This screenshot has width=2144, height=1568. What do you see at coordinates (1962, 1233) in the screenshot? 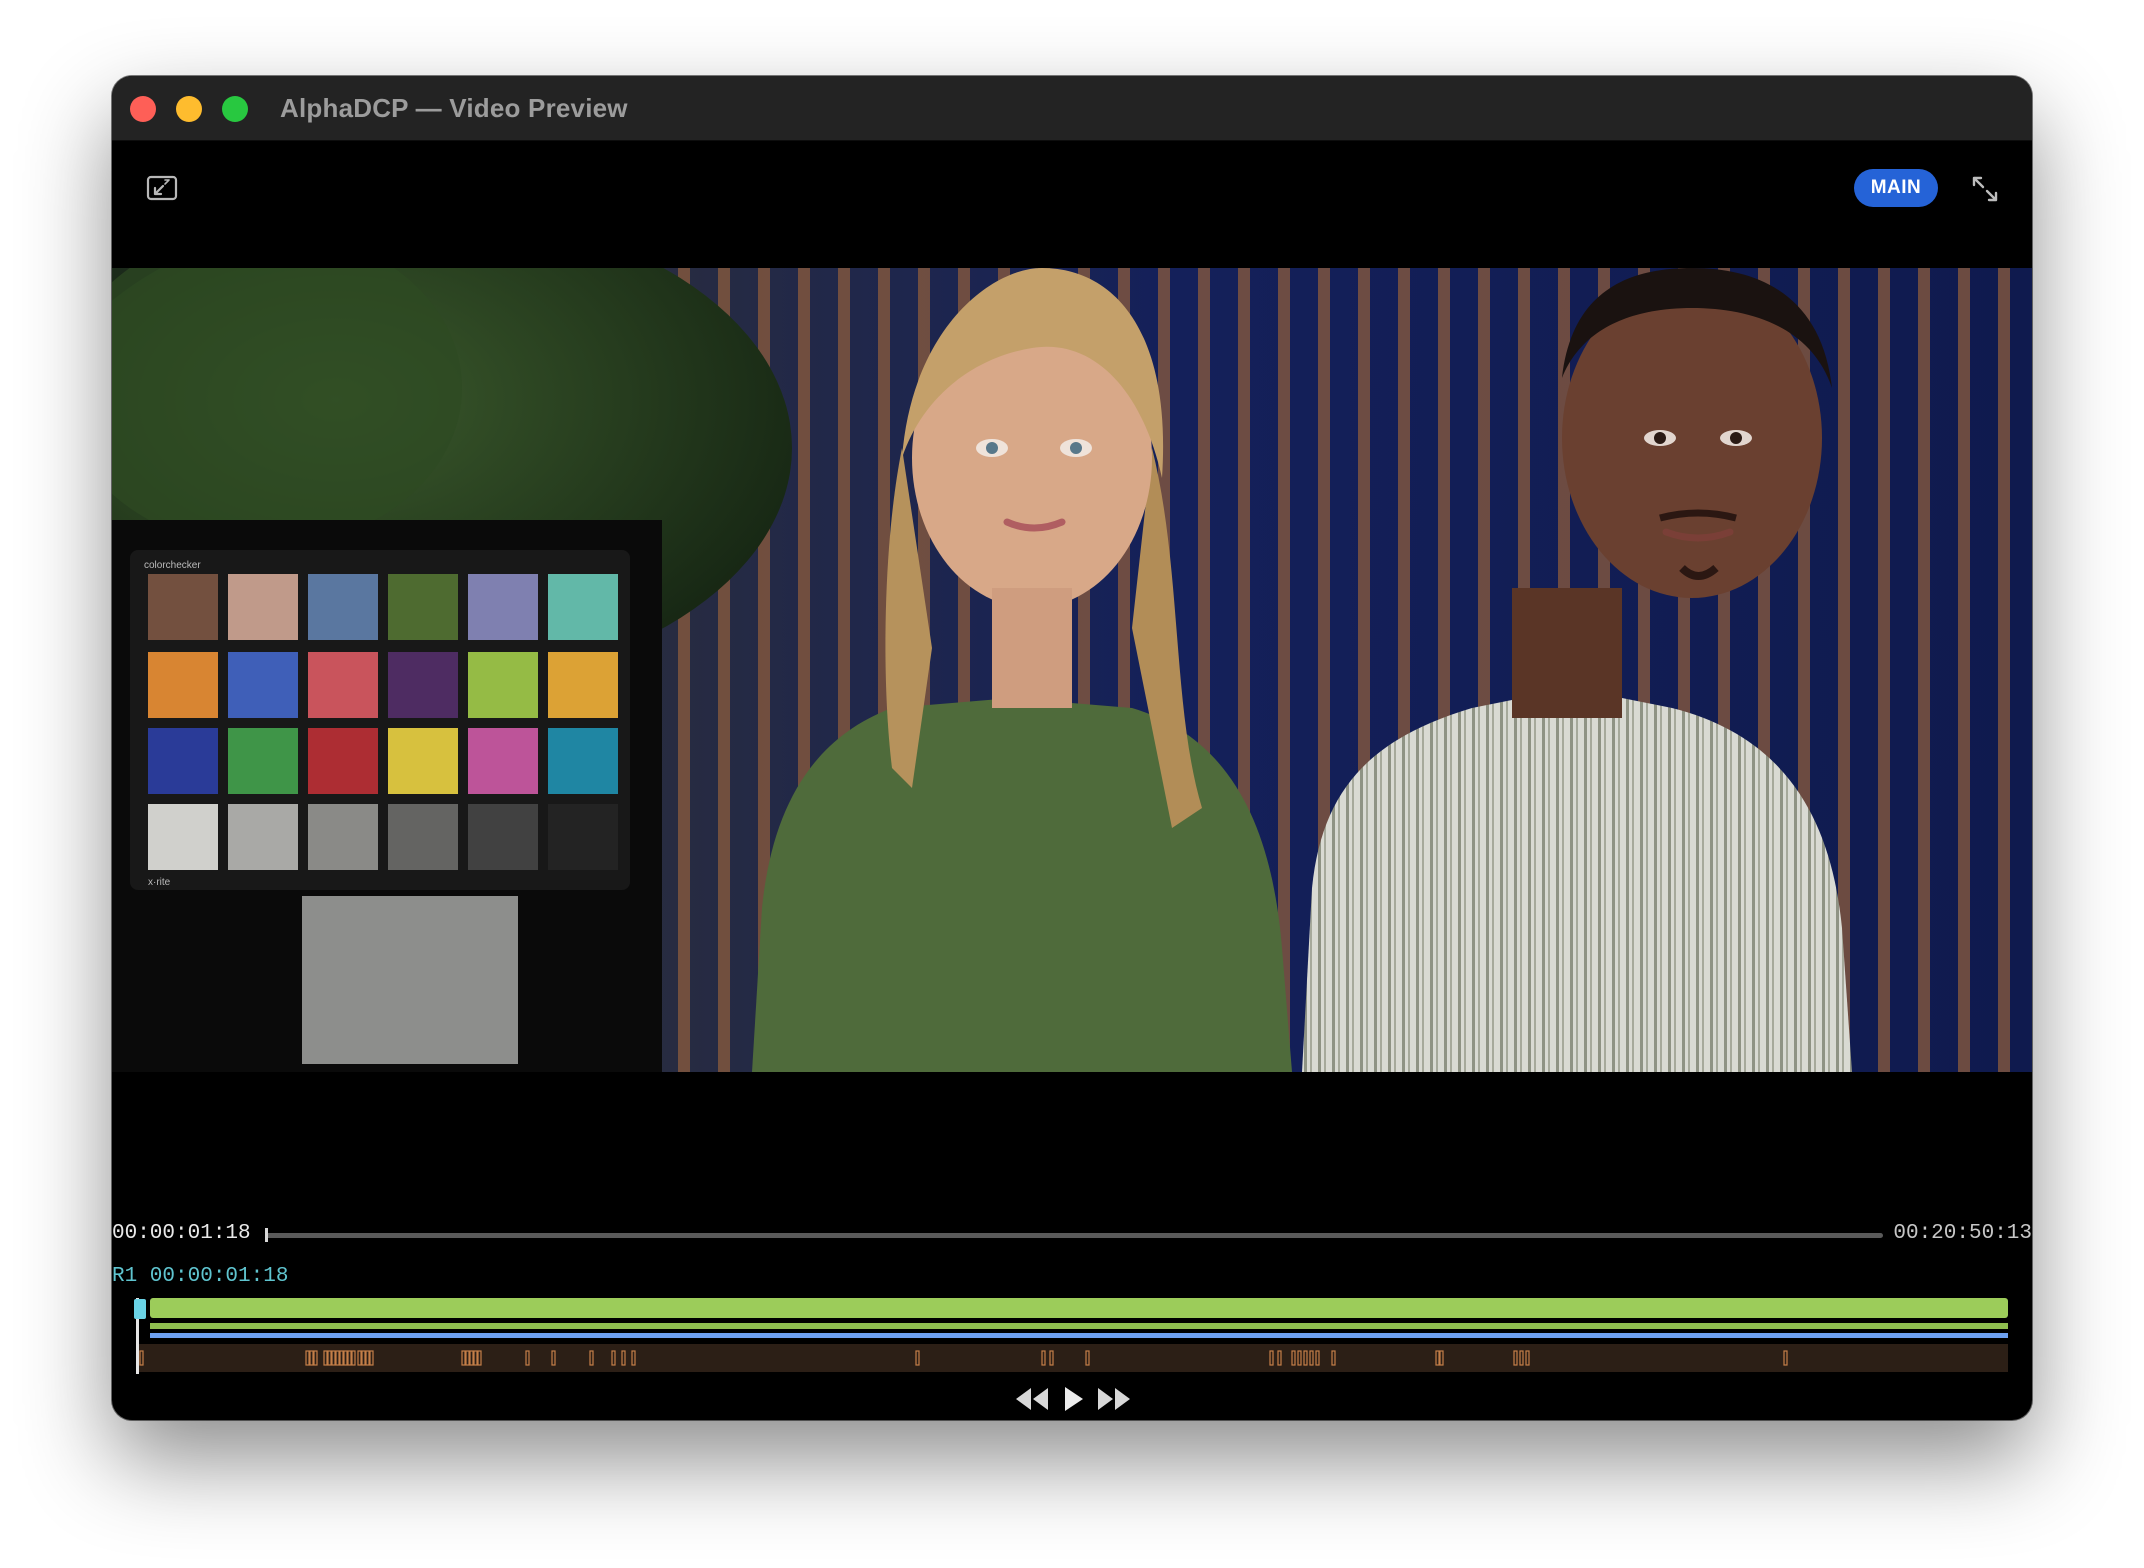
I see `total-timecode: 00:20:50:13` at bounding box center [1962, 1233].